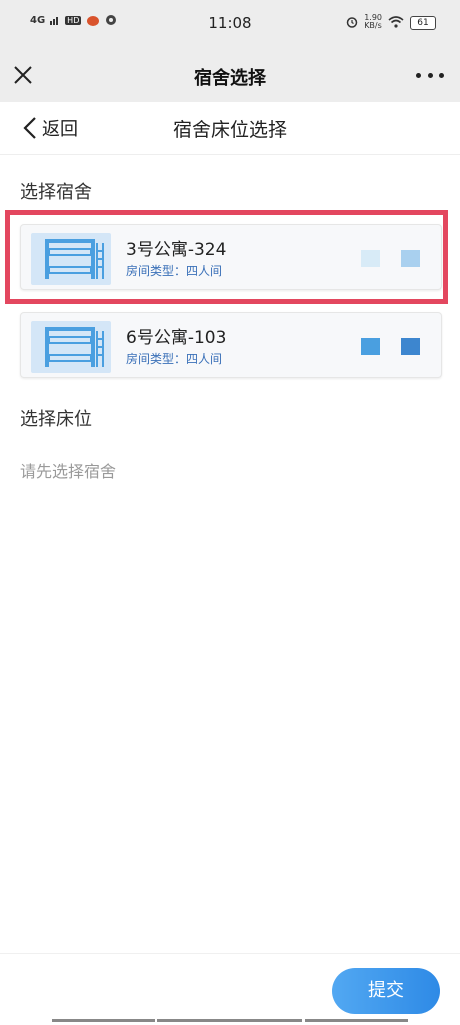 The image size is (460, 1025). I want to click on wifi-icon, so click(396, 22).